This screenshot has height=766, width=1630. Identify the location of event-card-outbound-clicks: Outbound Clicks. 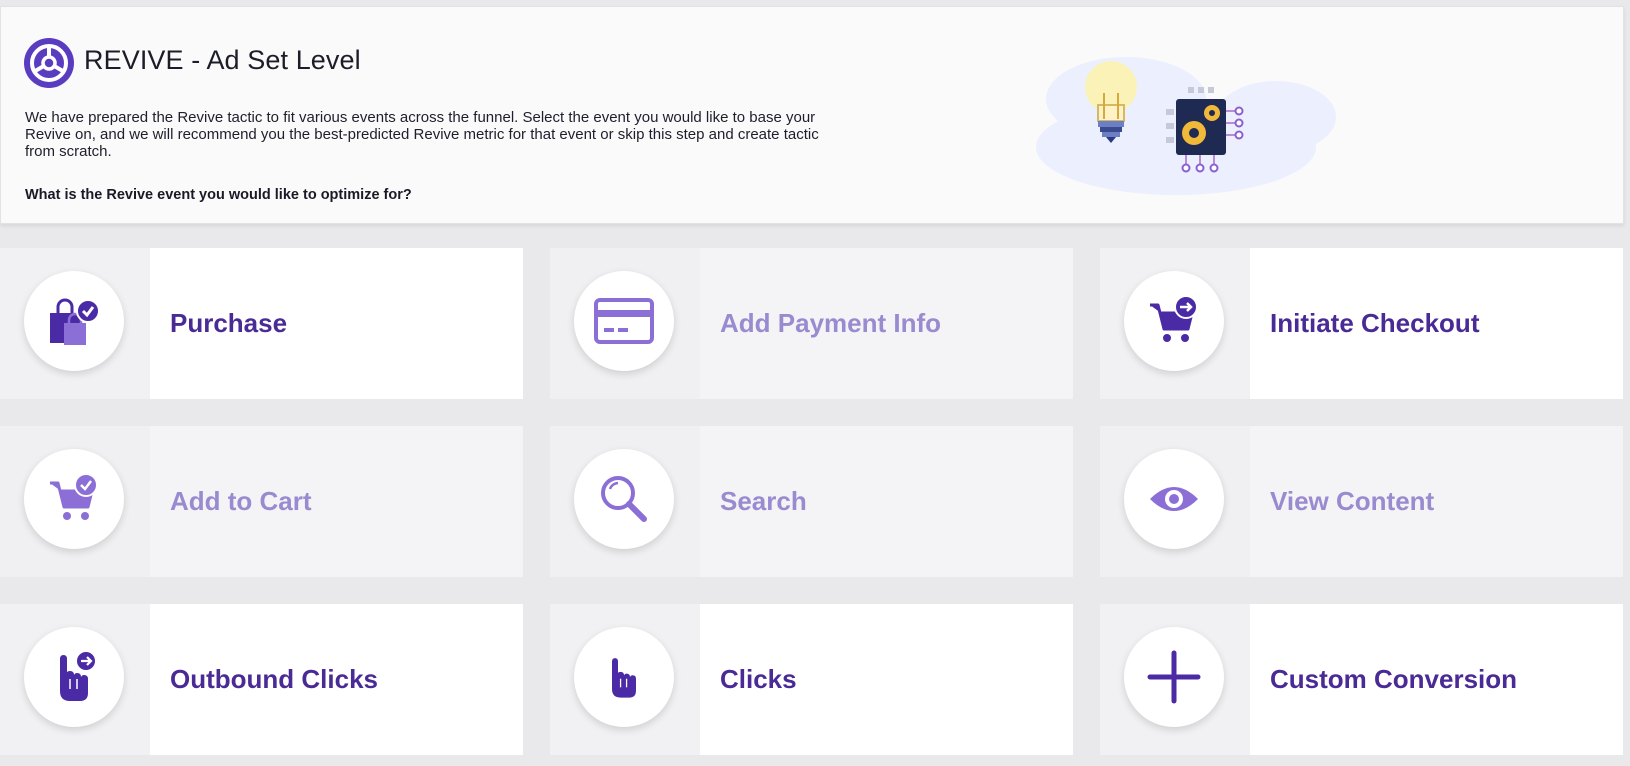
(261, 679).